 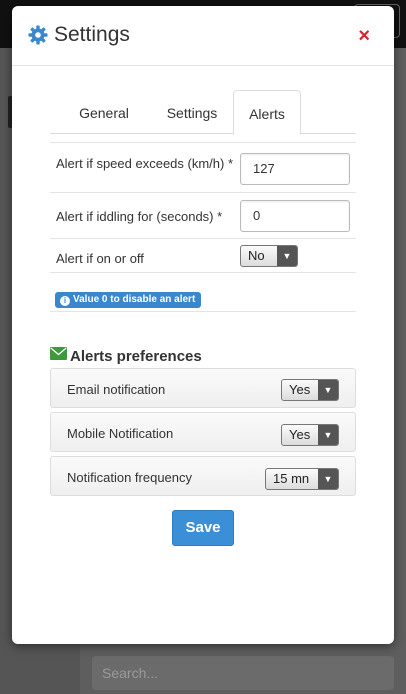 What do you see at coordinates (295, 216) in the screenshot?
I see `idle-input: 0` at bounding box center [295, 216].